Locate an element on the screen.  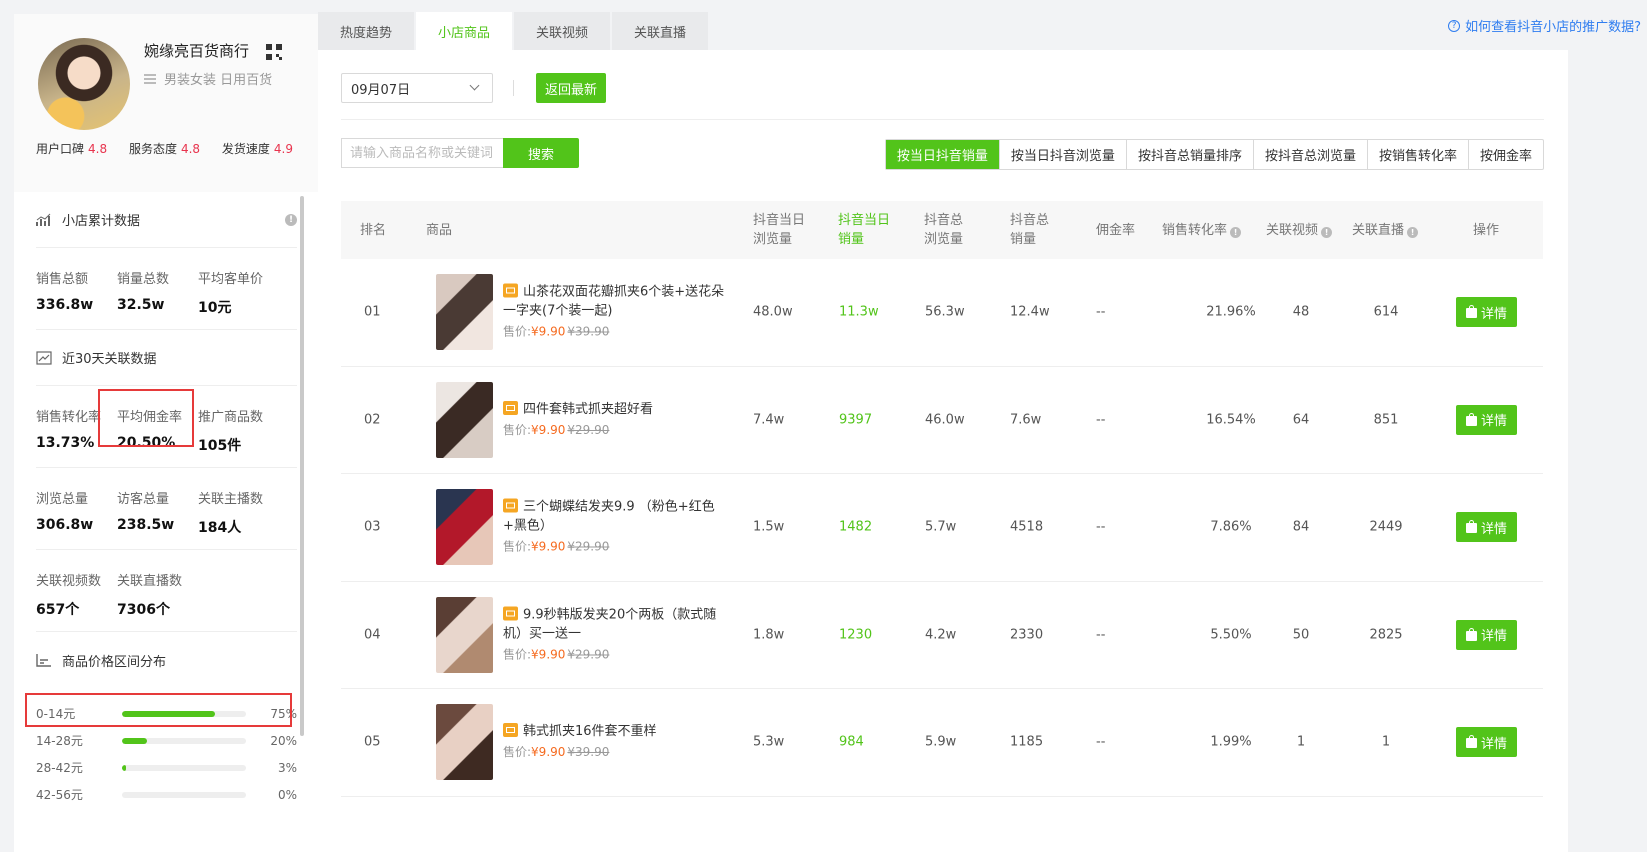
shop-avatar is located at coordinates (84, 84).